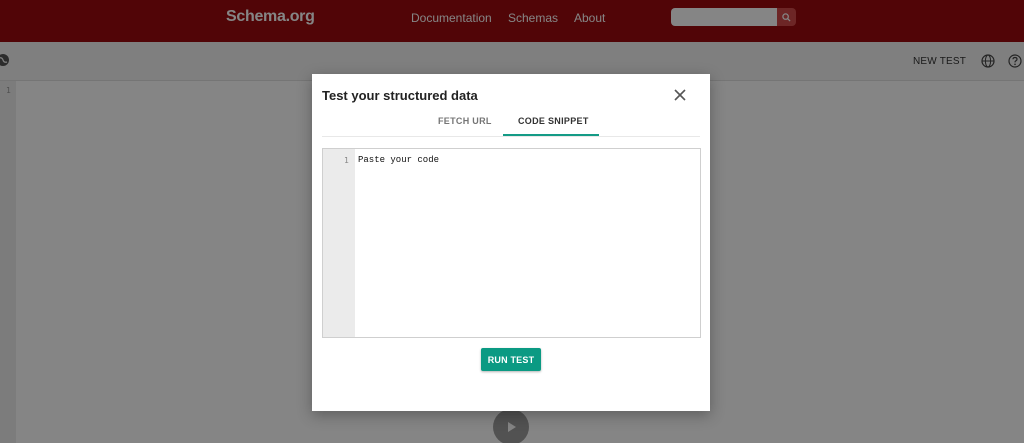  I want to click on dialog-tabs: FETCH URL CODE SNIPPET, so click(511, 122).